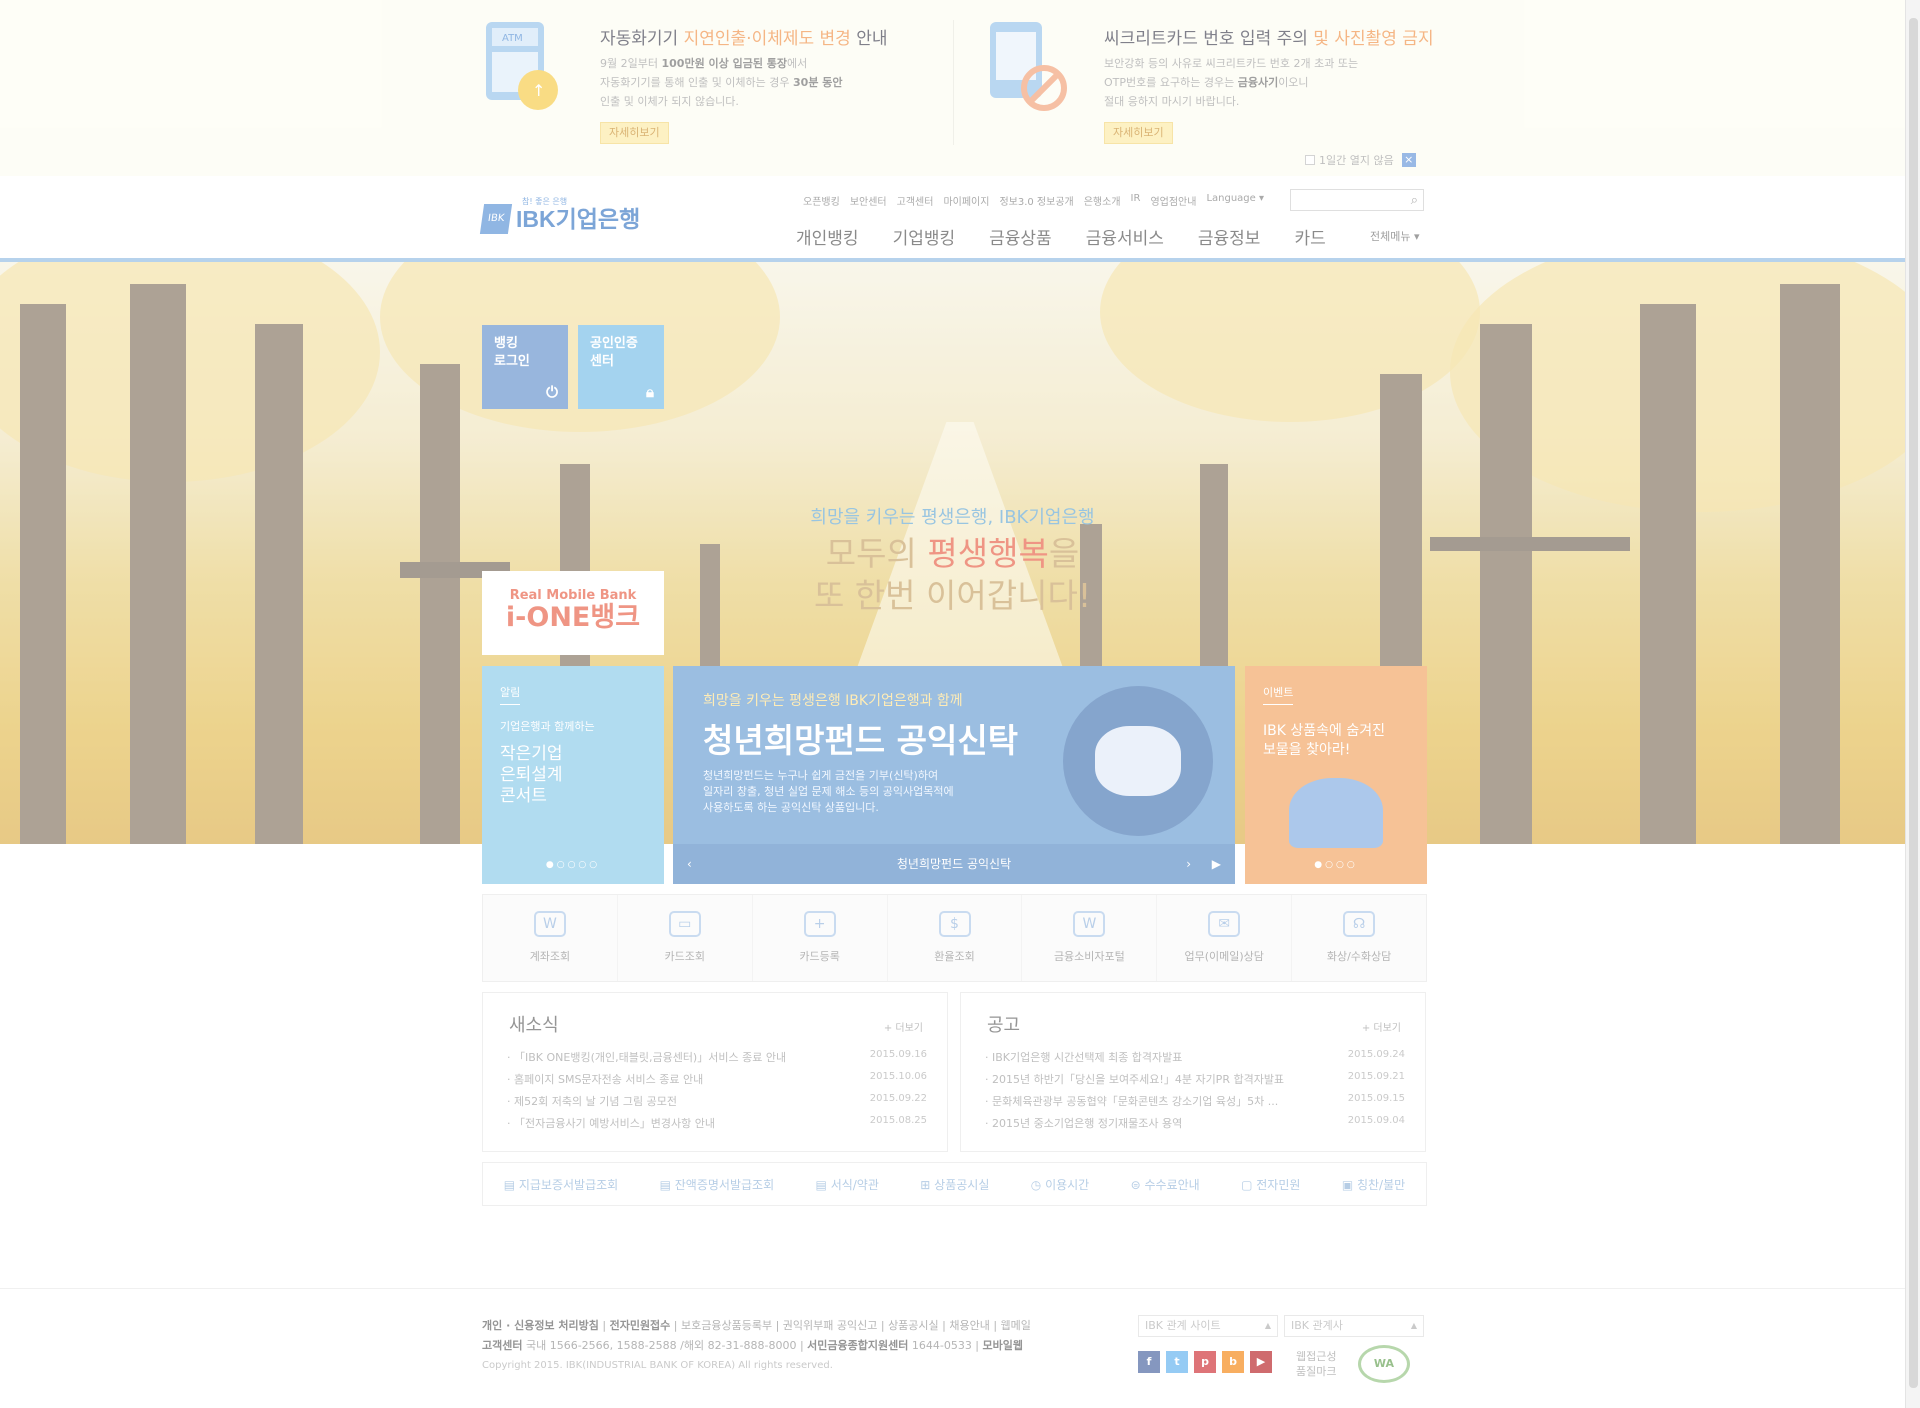  I want to click on sns-links: f t p b ▶, so click(1205, 1362).